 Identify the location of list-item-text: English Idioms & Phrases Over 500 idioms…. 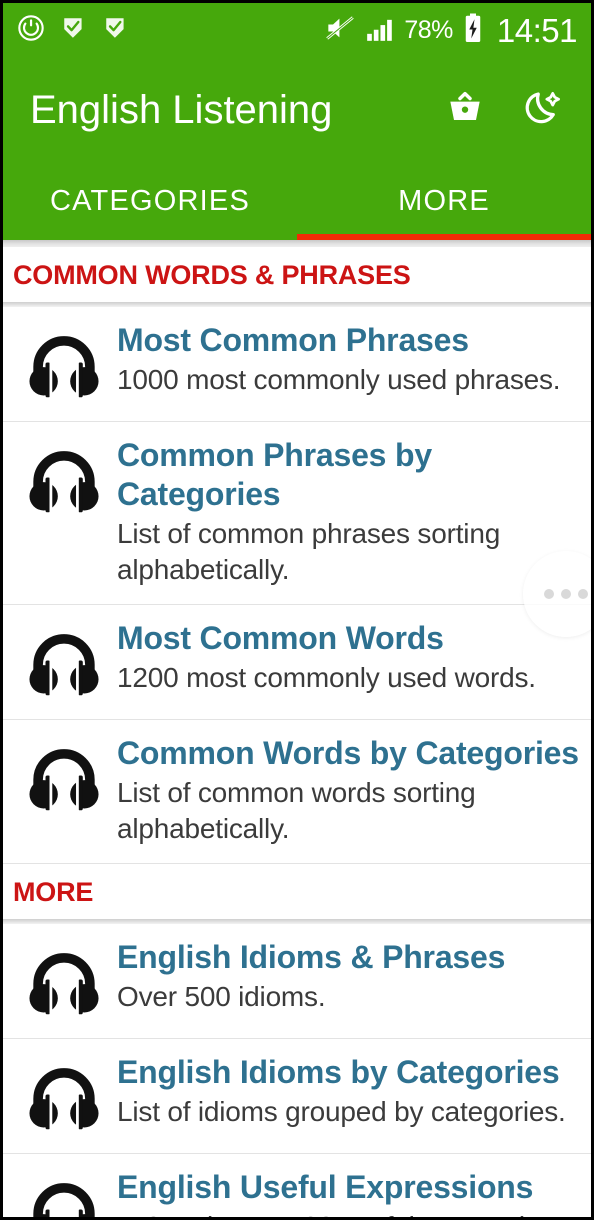
(340, 976).